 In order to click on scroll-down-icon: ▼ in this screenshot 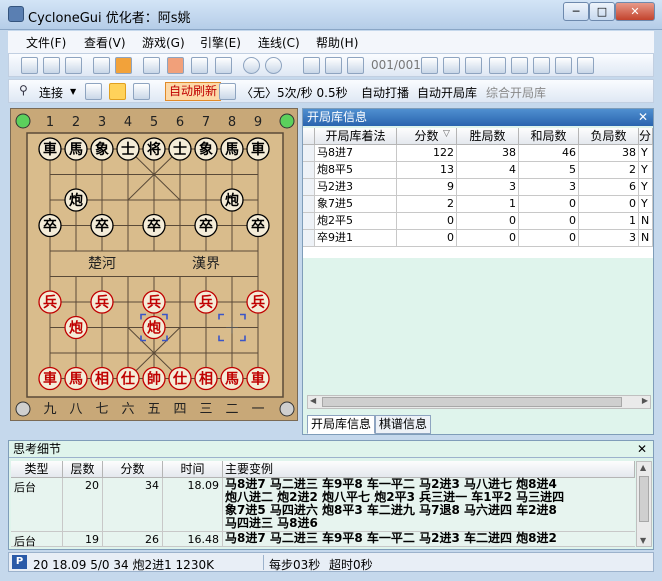, I will do `click(643, 540)`.